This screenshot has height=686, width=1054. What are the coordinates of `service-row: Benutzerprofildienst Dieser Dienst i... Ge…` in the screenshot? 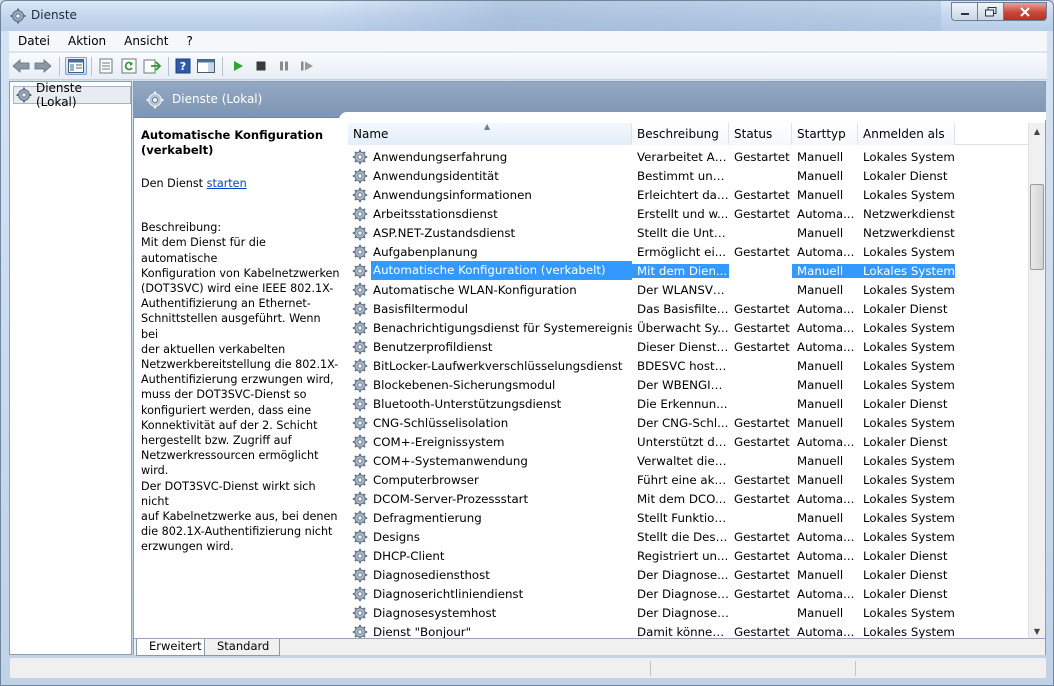 It's located at (688, 346).